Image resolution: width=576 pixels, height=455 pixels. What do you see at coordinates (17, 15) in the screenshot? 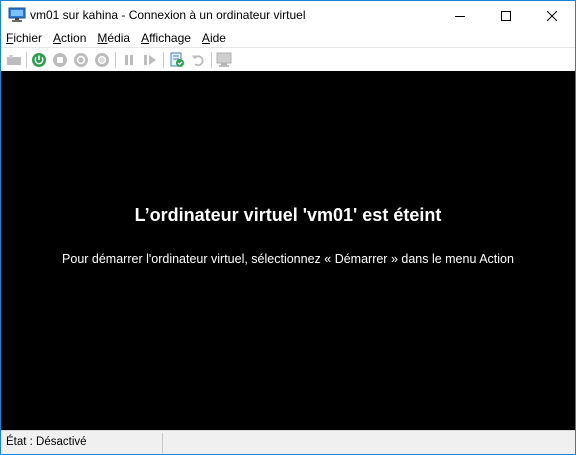
I see `vm-connection-icon` at bounding box center [17, 15].